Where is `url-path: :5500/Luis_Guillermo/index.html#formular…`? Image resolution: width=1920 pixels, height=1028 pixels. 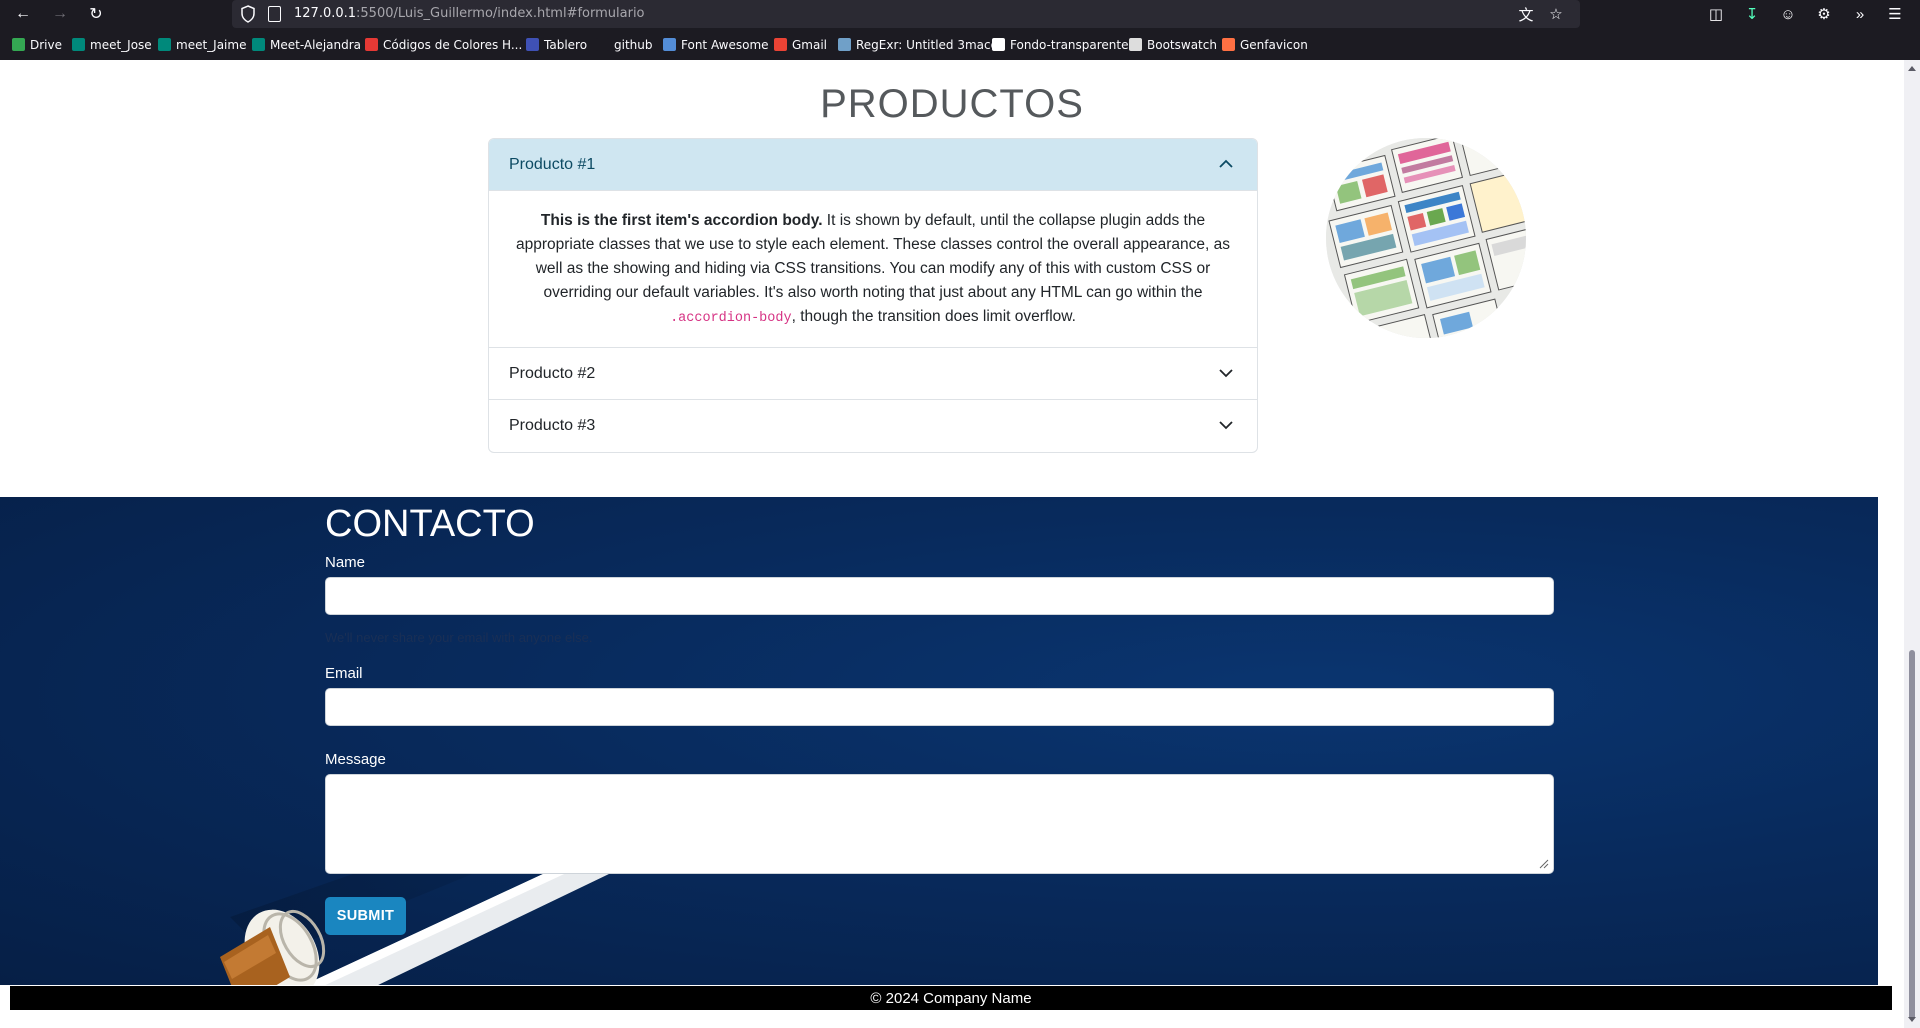
url-path: :5500/Luis_Guillermo/index.html#formular… is located at coordinates (500, 13).